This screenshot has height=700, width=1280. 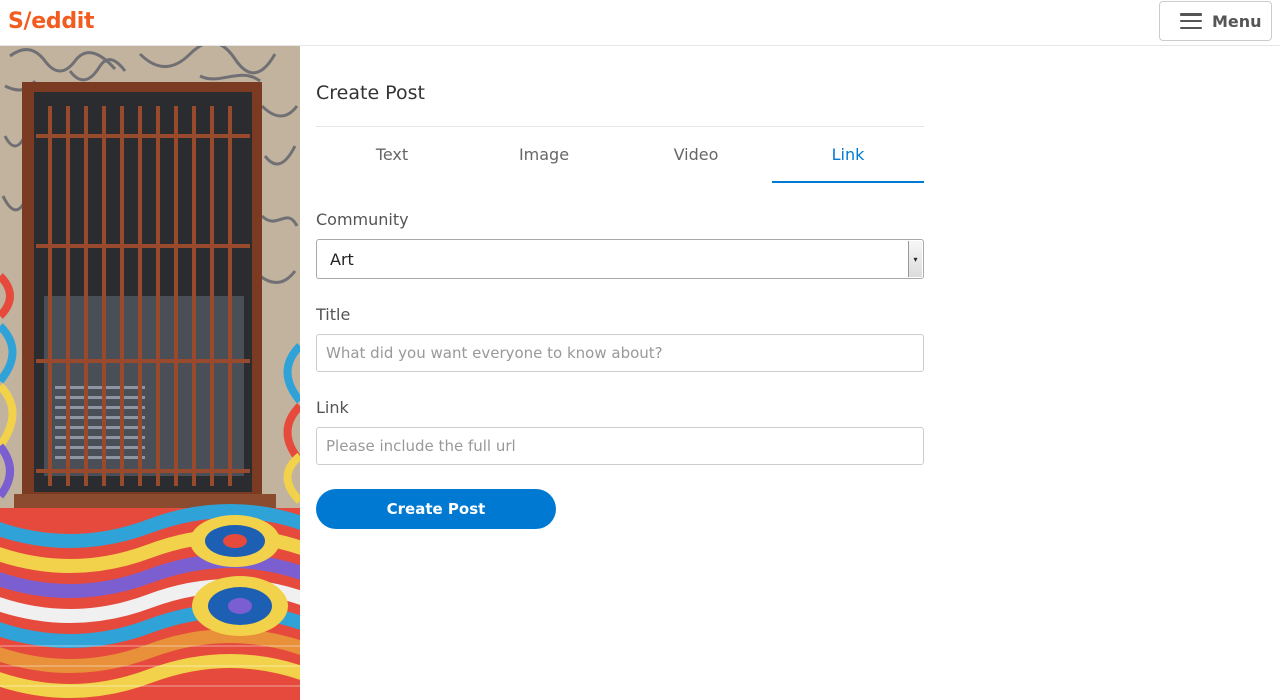 I want to click on menu-button: Menu, so click(x=1215, y=21).